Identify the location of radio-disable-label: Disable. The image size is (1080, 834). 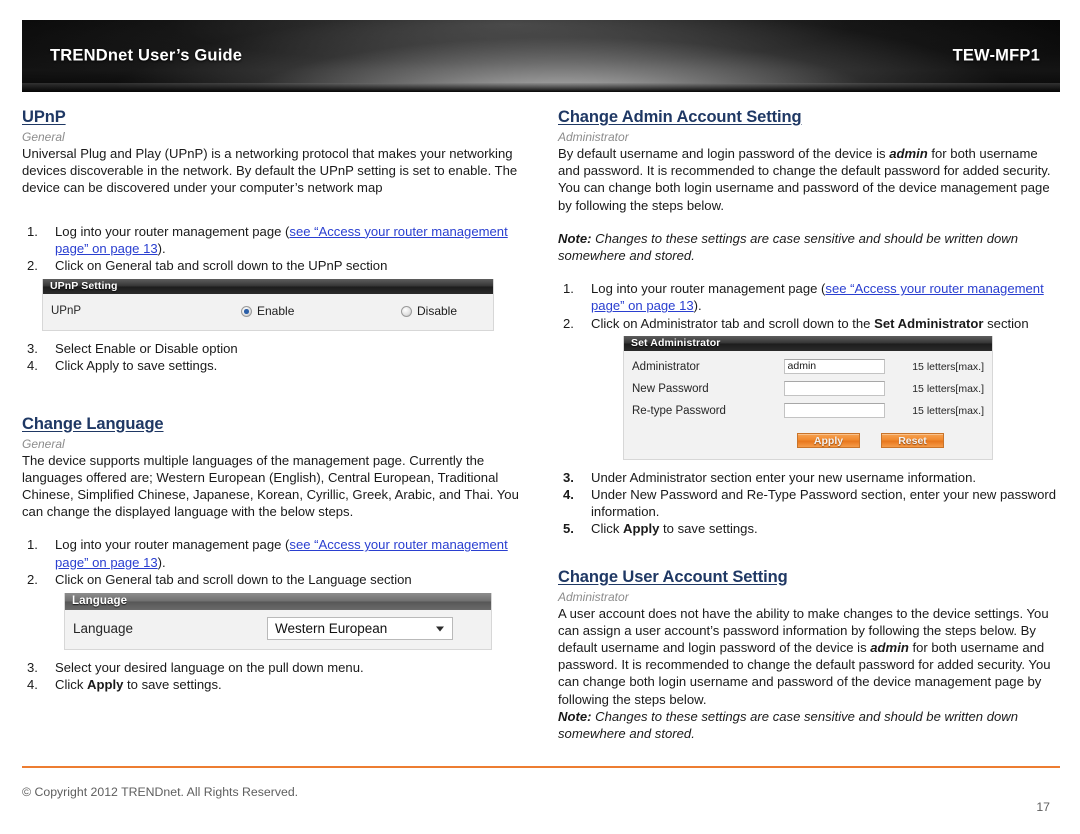
(437, 311).